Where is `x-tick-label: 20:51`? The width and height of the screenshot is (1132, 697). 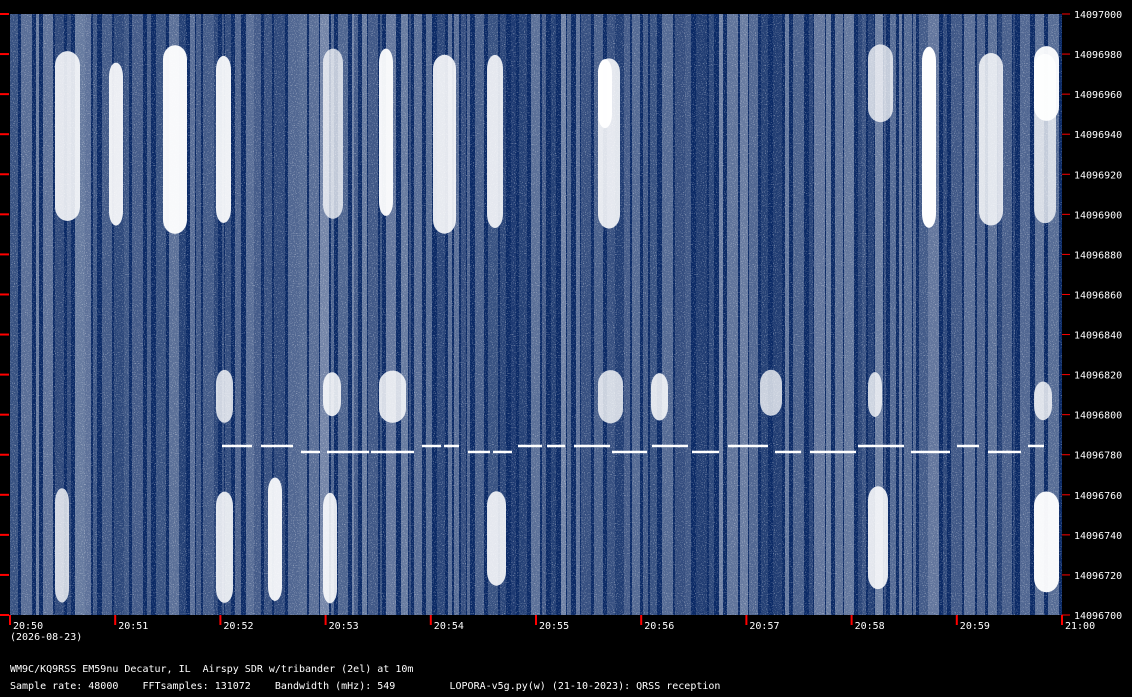 x-tick-label: 20:51 is located at coordinates (133, 626).